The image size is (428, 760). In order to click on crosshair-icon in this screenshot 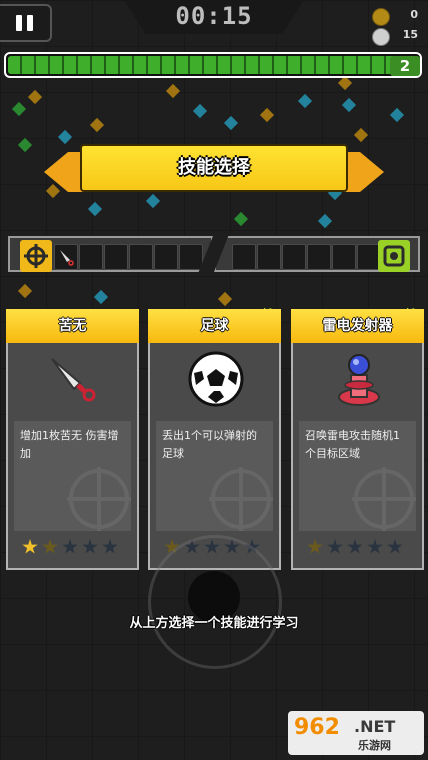, I will do `click(36, 256)`.